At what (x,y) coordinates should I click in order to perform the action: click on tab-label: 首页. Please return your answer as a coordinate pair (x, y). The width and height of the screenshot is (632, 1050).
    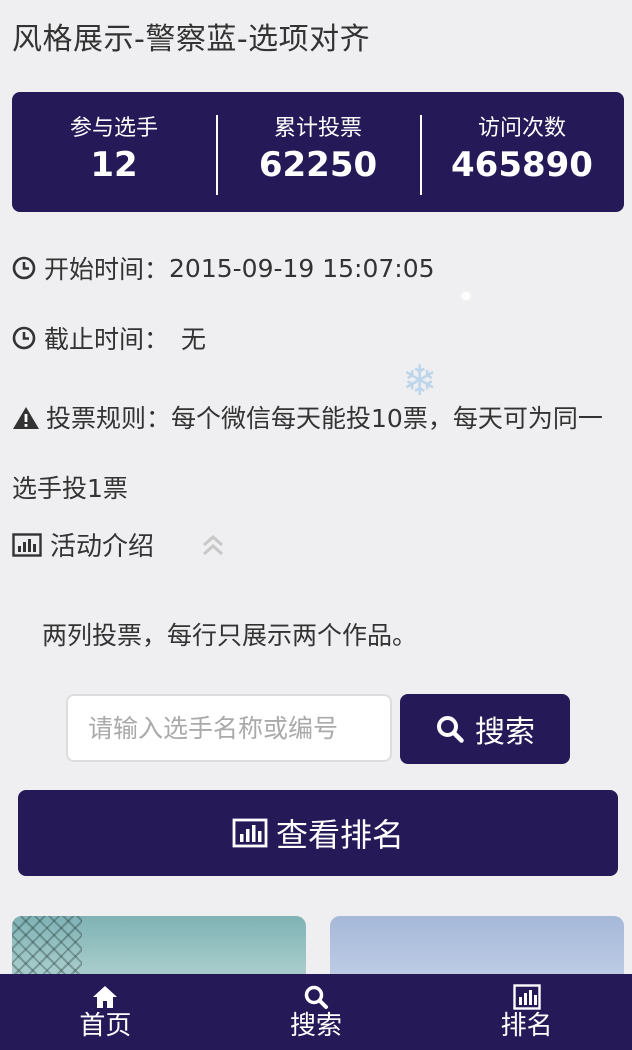
    Looking at the image, I should click on (105, 1026).